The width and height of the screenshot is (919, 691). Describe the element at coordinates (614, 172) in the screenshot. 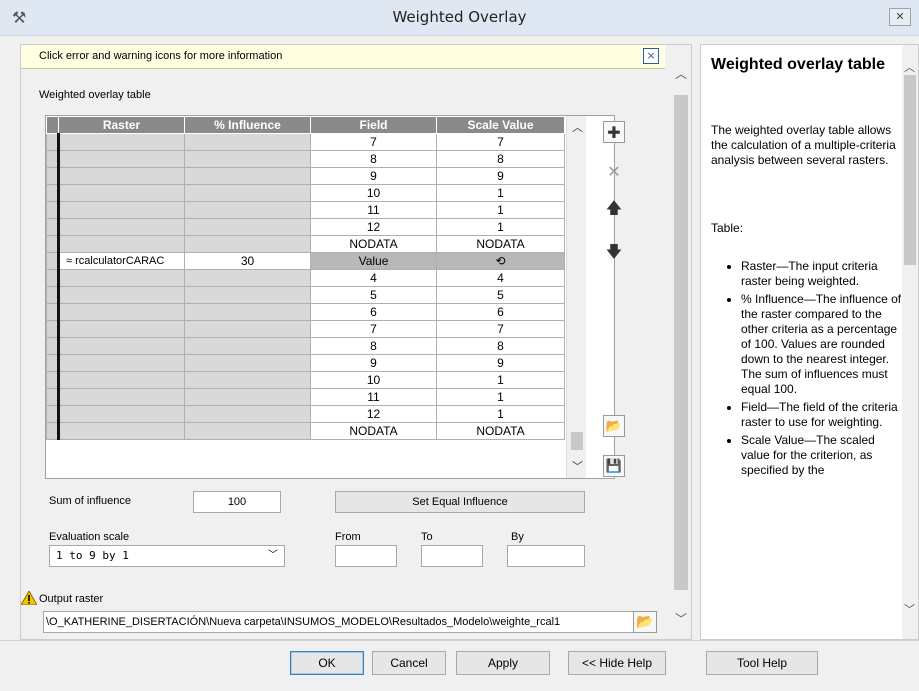

I see `remove-raster-button: ✕` at that location.